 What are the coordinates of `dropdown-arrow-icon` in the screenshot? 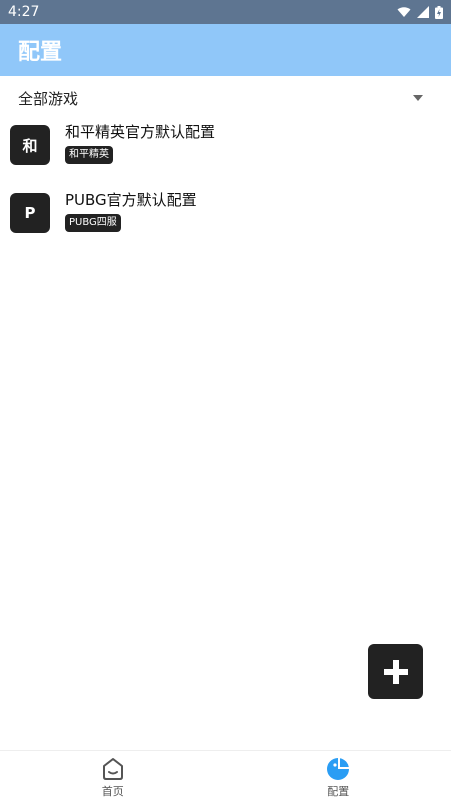 It's located at (418, 98).